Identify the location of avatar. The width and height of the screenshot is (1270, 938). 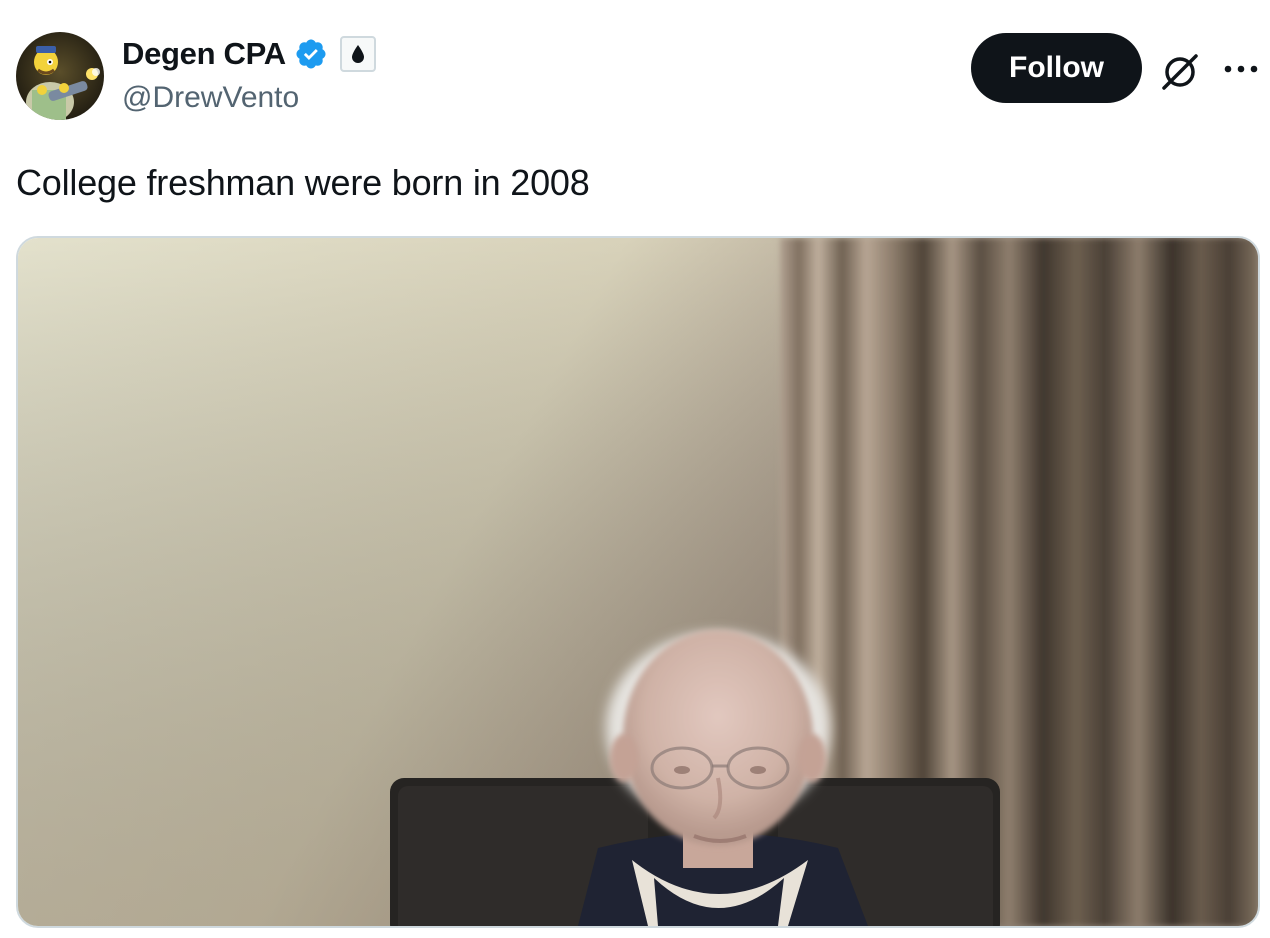
(60, 76).